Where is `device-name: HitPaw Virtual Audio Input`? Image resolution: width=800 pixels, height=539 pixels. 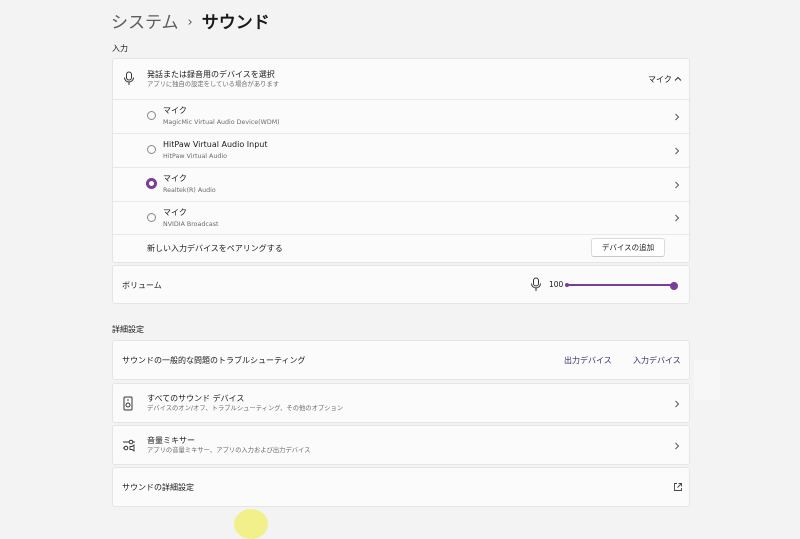 device-name: HitPaw Virtual Audio Input is located at coordinates (215, 144).